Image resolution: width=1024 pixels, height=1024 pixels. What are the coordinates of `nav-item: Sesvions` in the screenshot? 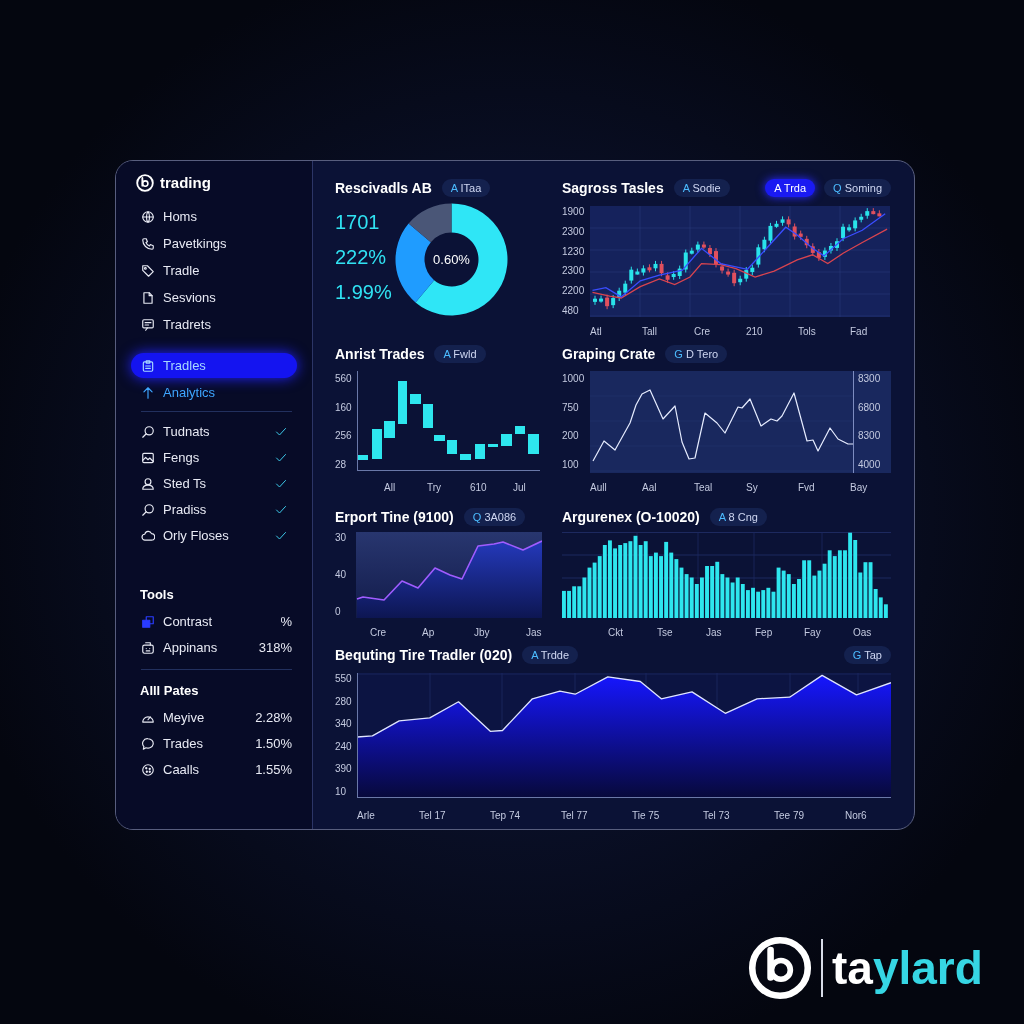 It's located at (214, 297).